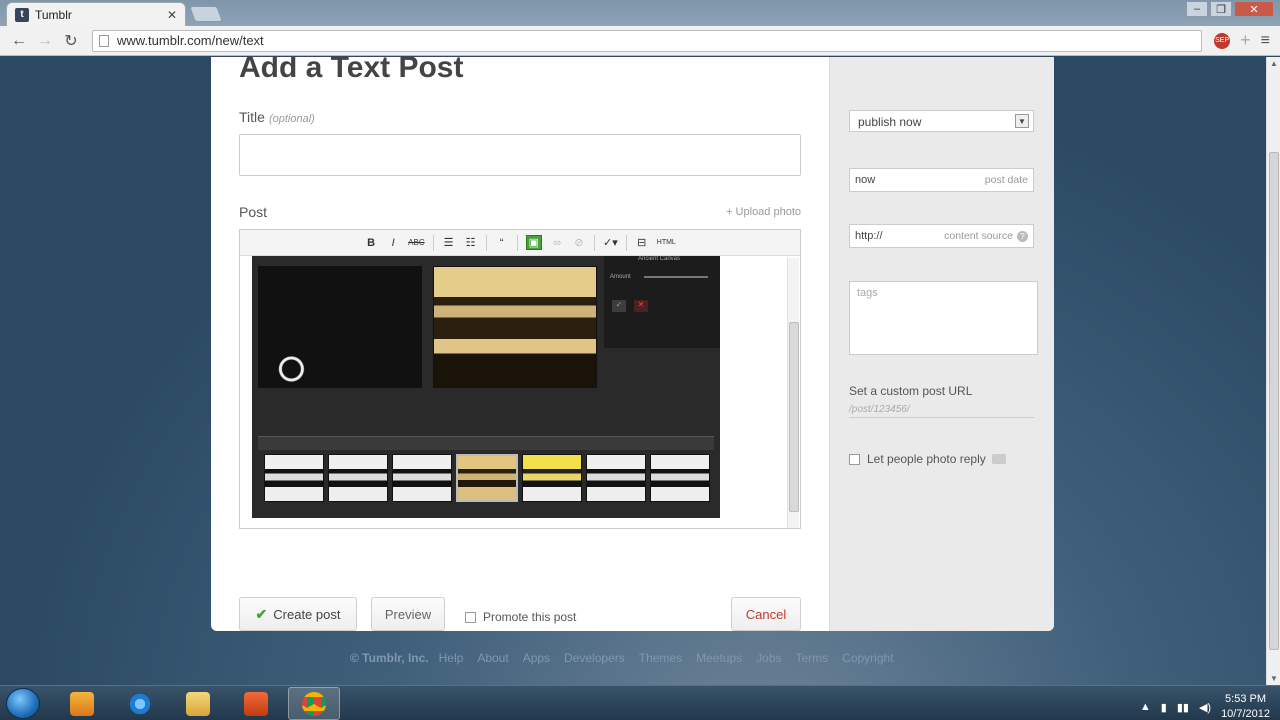 The image size is (1280, 720). I want to click on cancel-button: Cancel, so click(766, 614).